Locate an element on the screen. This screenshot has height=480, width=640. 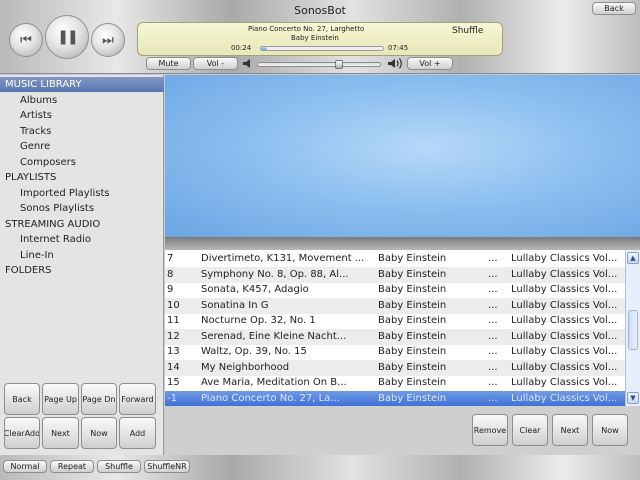
duration-time: 07:45 is located at coordinates (398, 48).